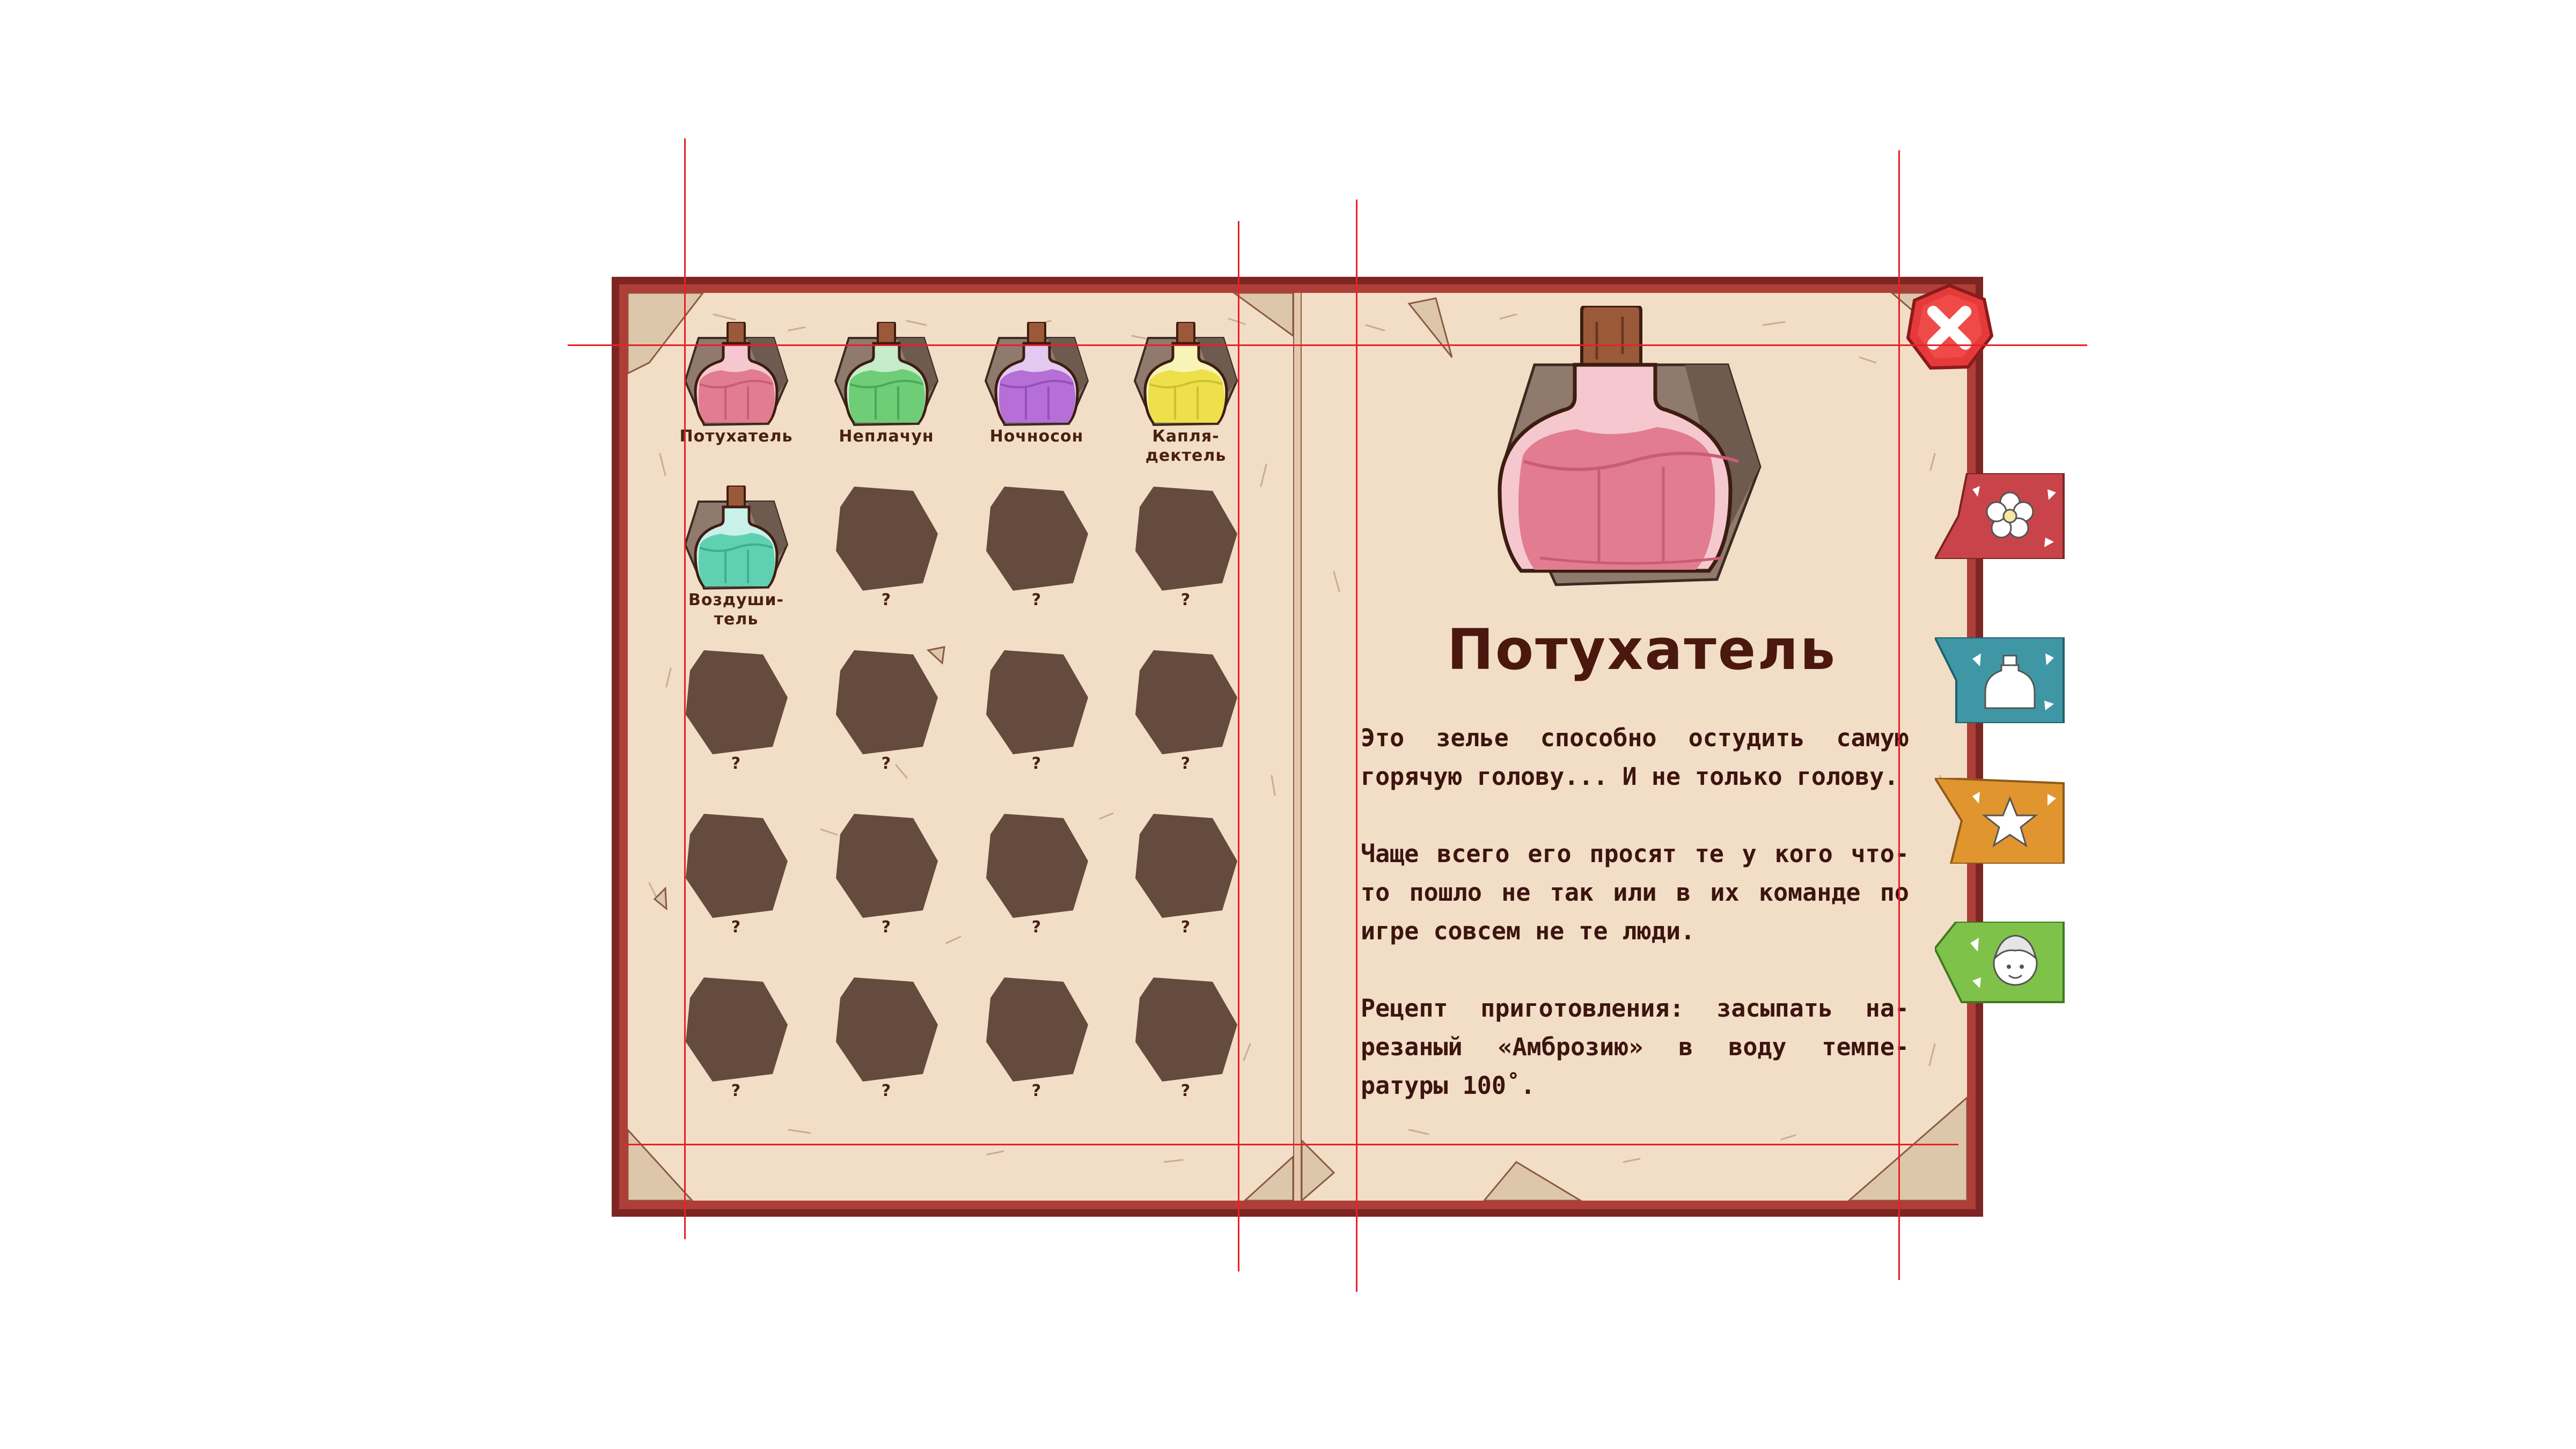 The width and height of the screenshot is (2576, 1449). Describe the element at coordinates (1642, 649) in the screenshot. I see `selected-potion-title: Потухатель` at that location.